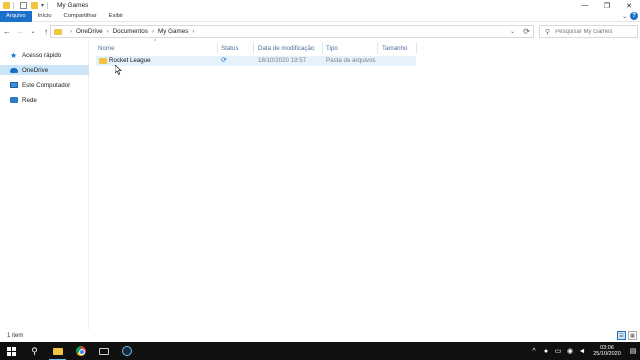 The height and width of the screenshot is (360, 640). Describe the element at coordinates (292, 31) in the screenshot. I see `address-bar: › OneDrive › Documentos › My Games › ⌄ ⟳` at that location.